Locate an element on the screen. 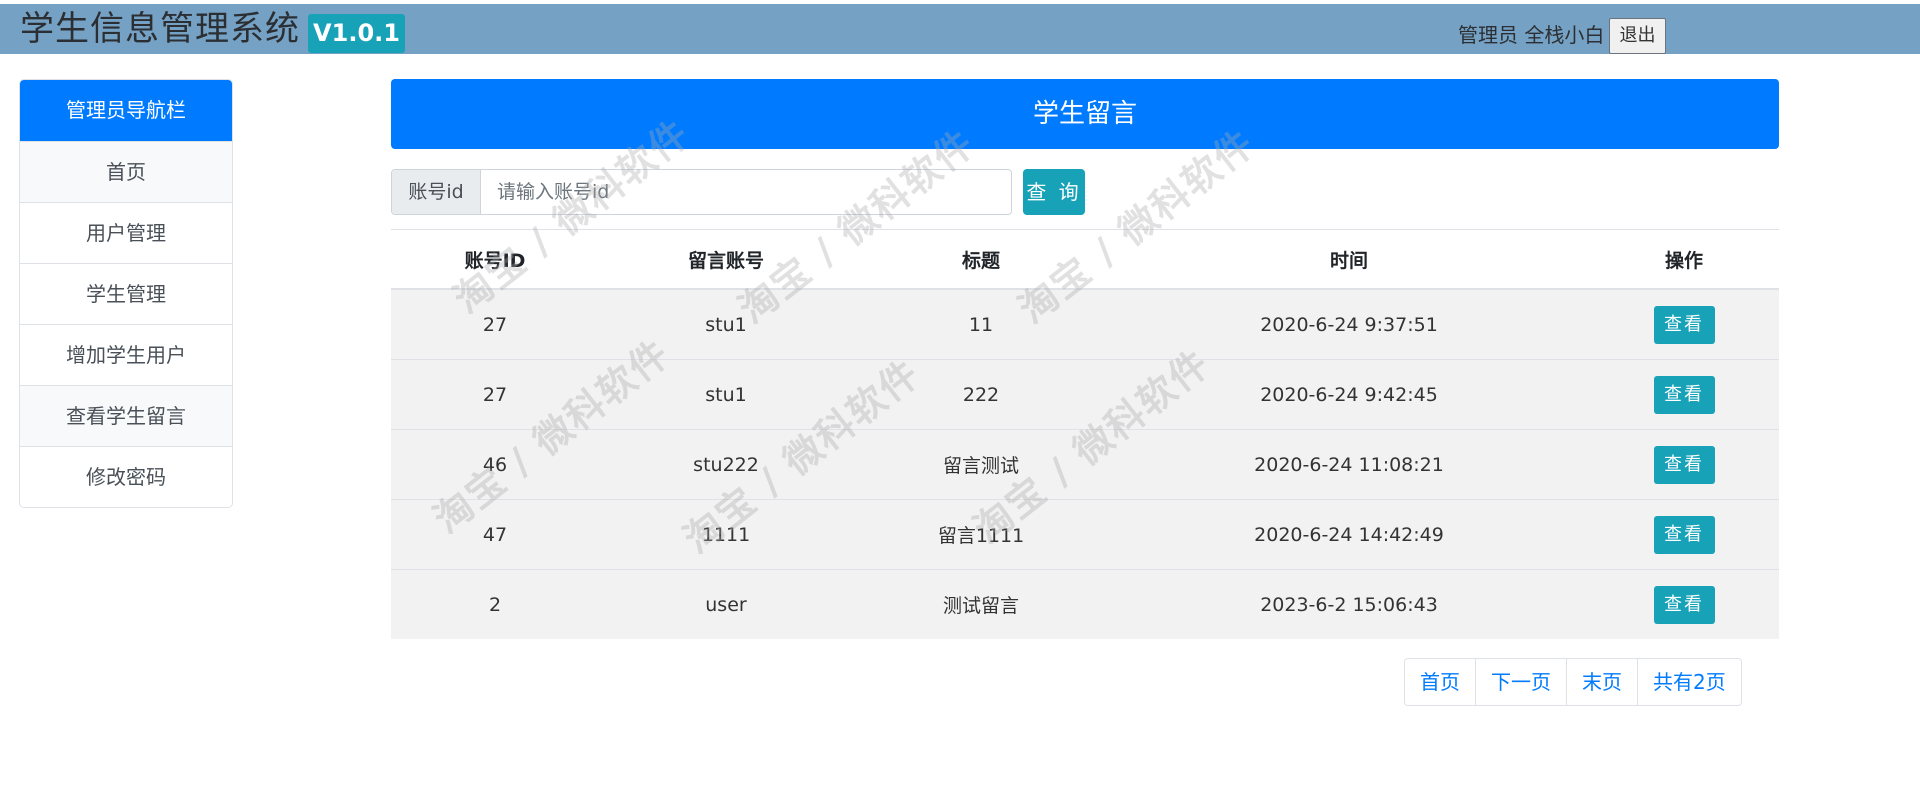 This screenshot has width=1920, height=804. sidebar-title: 管理员导航栏 is located at coordinates (126, 110).